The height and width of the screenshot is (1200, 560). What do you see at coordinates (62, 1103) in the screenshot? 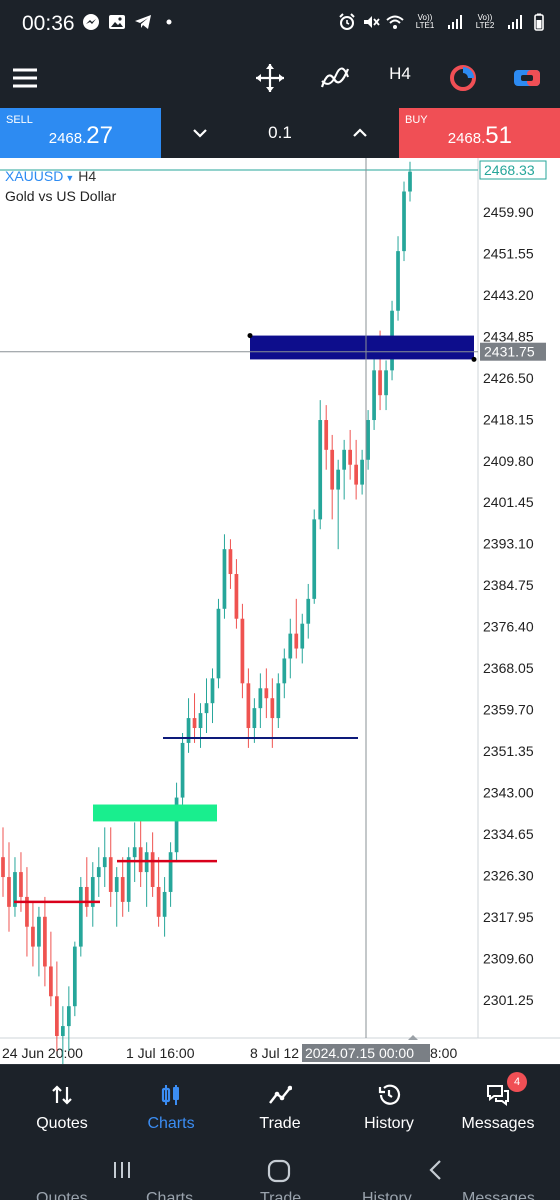
I see `nav-quotes: Quotes` at bounding box center [62, 1103].